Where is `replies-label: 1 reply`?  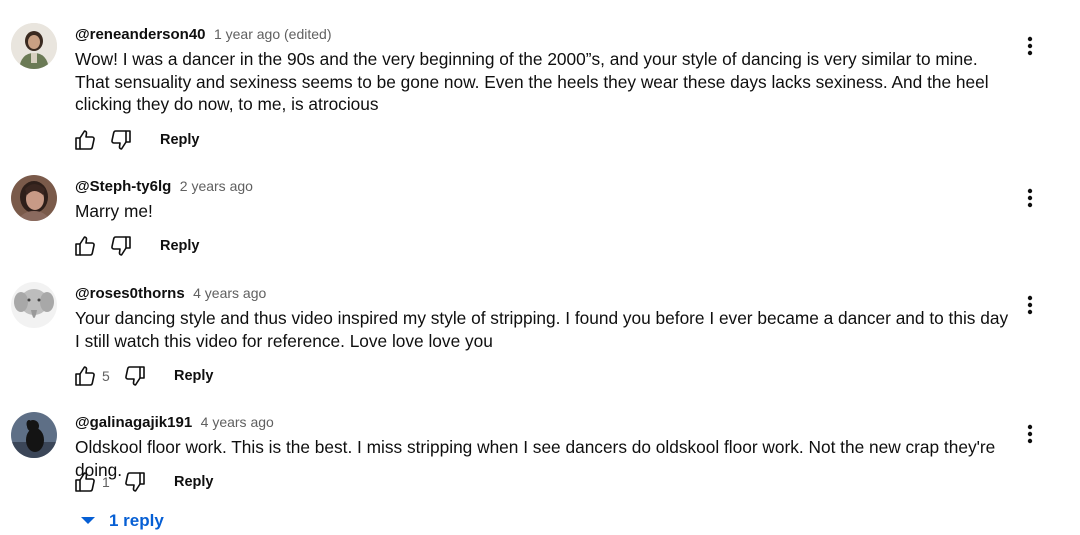
replies-label: 1 reply is located at coordinates (136, 520).